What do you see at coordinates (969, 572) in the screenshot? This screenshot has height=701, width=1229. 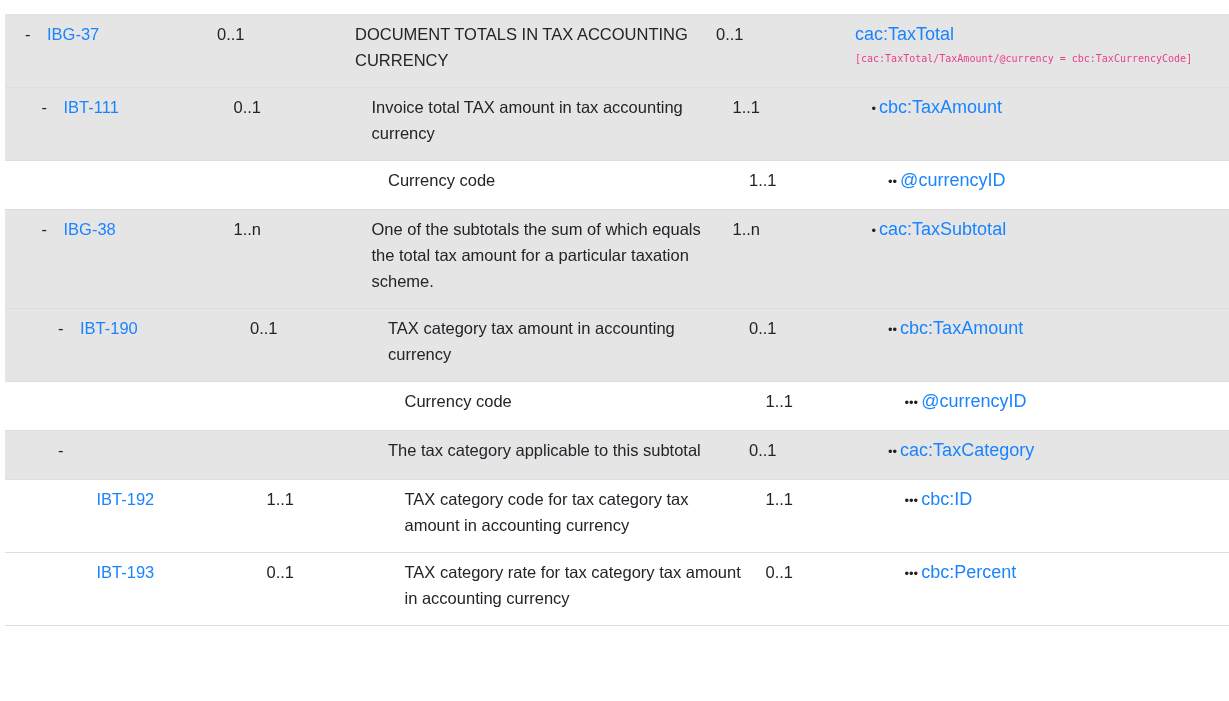 I see `xpath-link: cbc:Percent` at bounding box center [969, 572].